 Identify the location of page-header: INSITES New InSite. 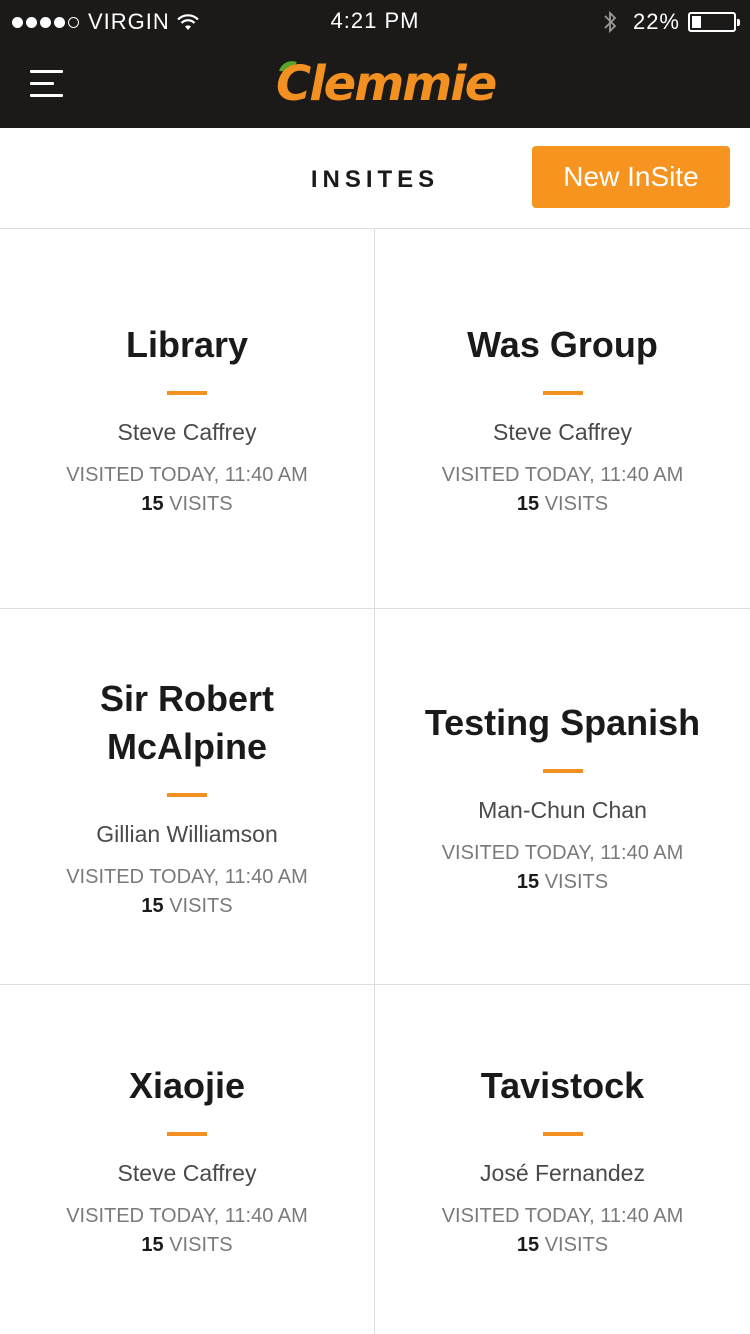
(375, 178).